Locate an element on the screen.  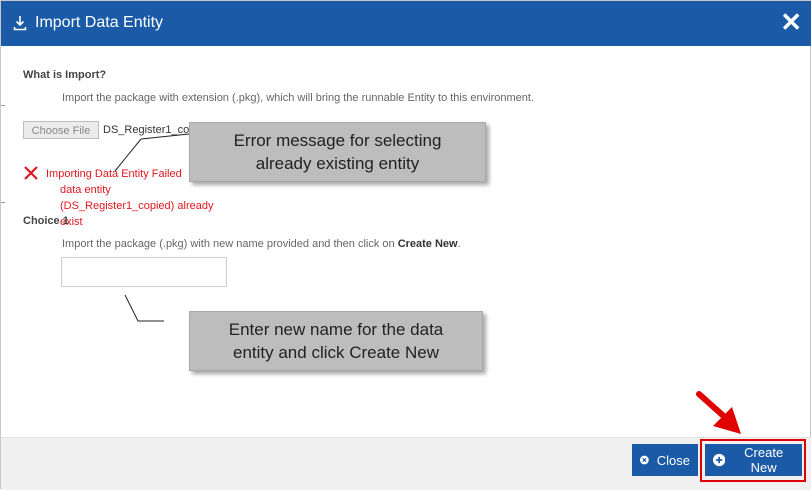
red-arrow-icon is located at coordinates (718, 412).